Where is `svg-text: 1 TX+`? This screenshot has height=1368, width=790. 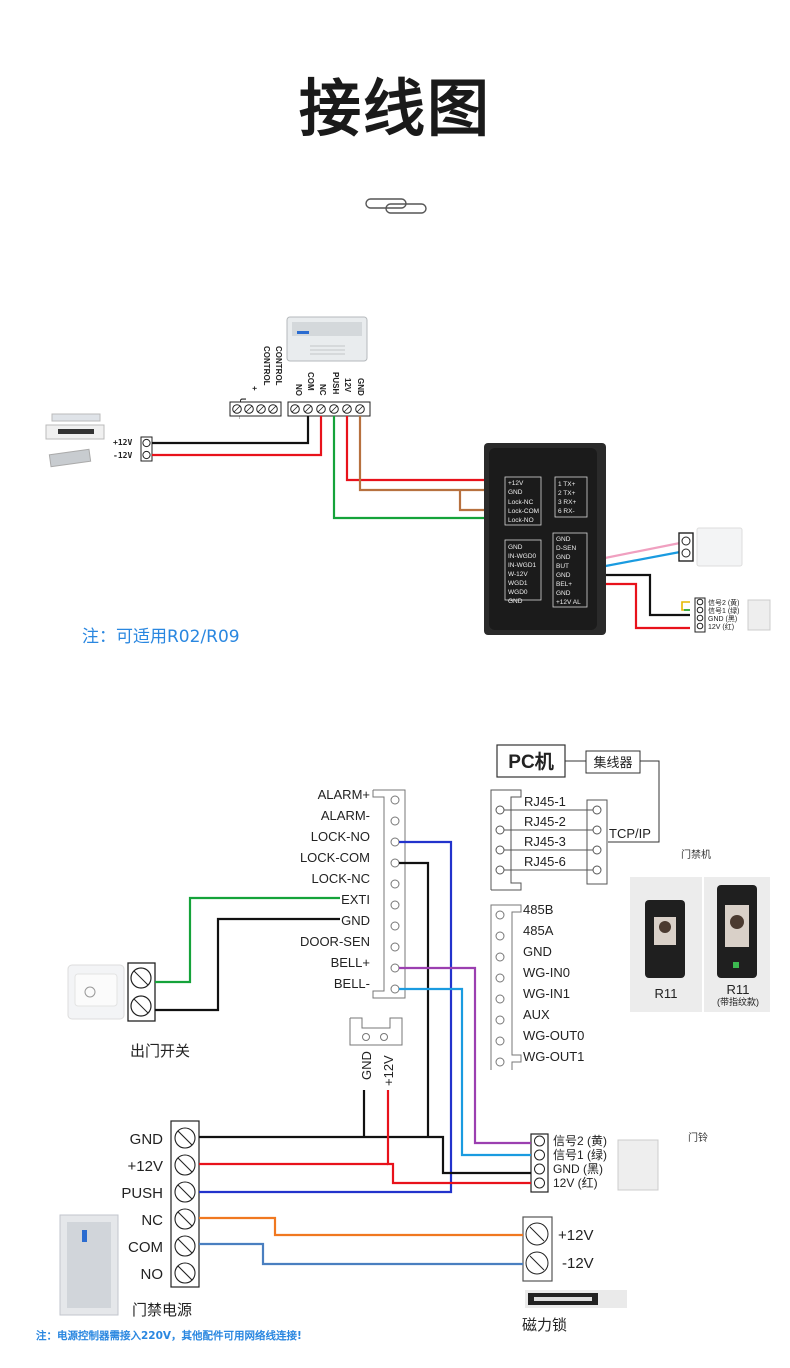
svg-text: 1 TX+ is located at coordinates (567, 484).